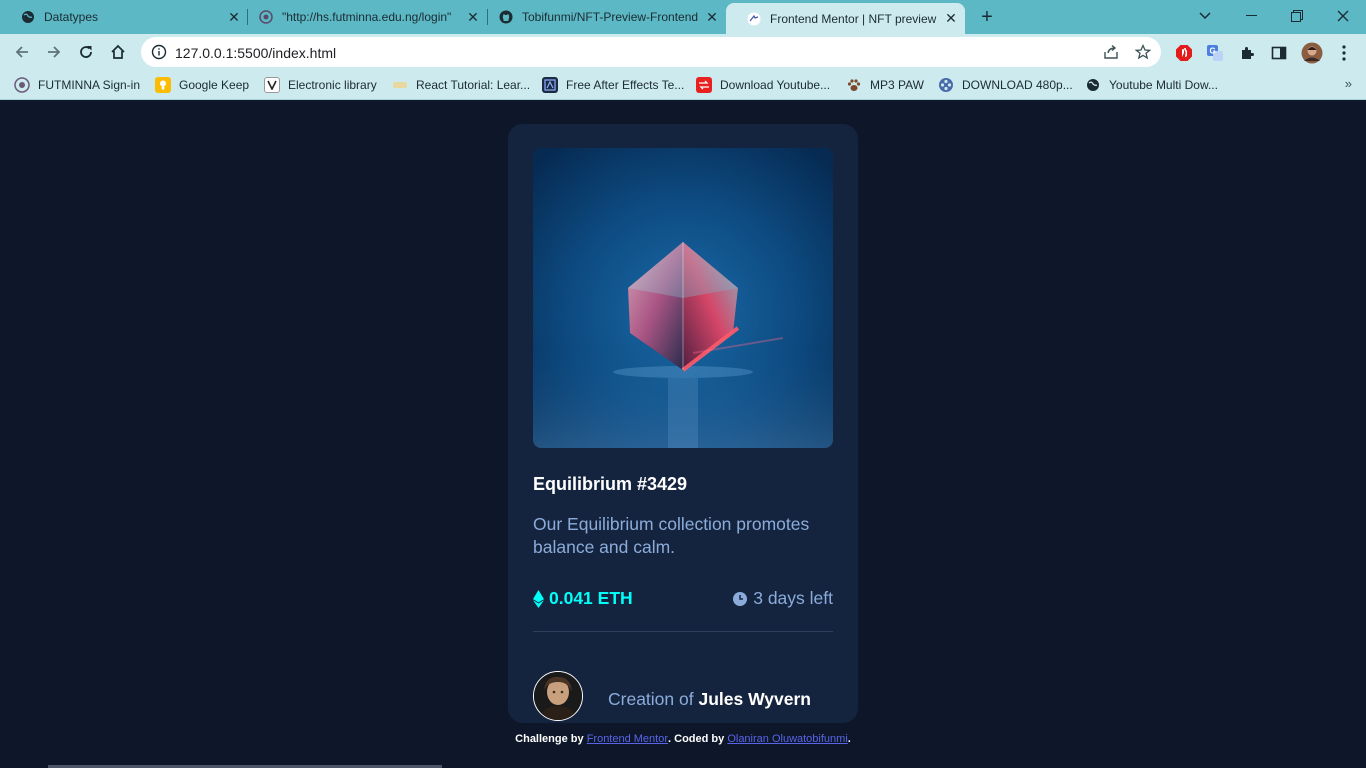 This screenshot has width=1366, height=768. I want to click on tab-frontend-mentor-active: Frontend Mentor | NFT preview c ✕, so click(845, 18).